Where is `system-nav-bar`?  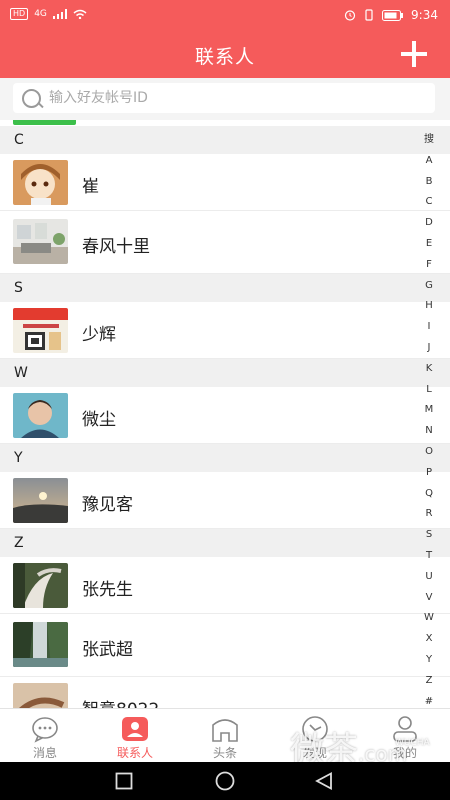
system-nav-bar is located at coordinates (225, 781).